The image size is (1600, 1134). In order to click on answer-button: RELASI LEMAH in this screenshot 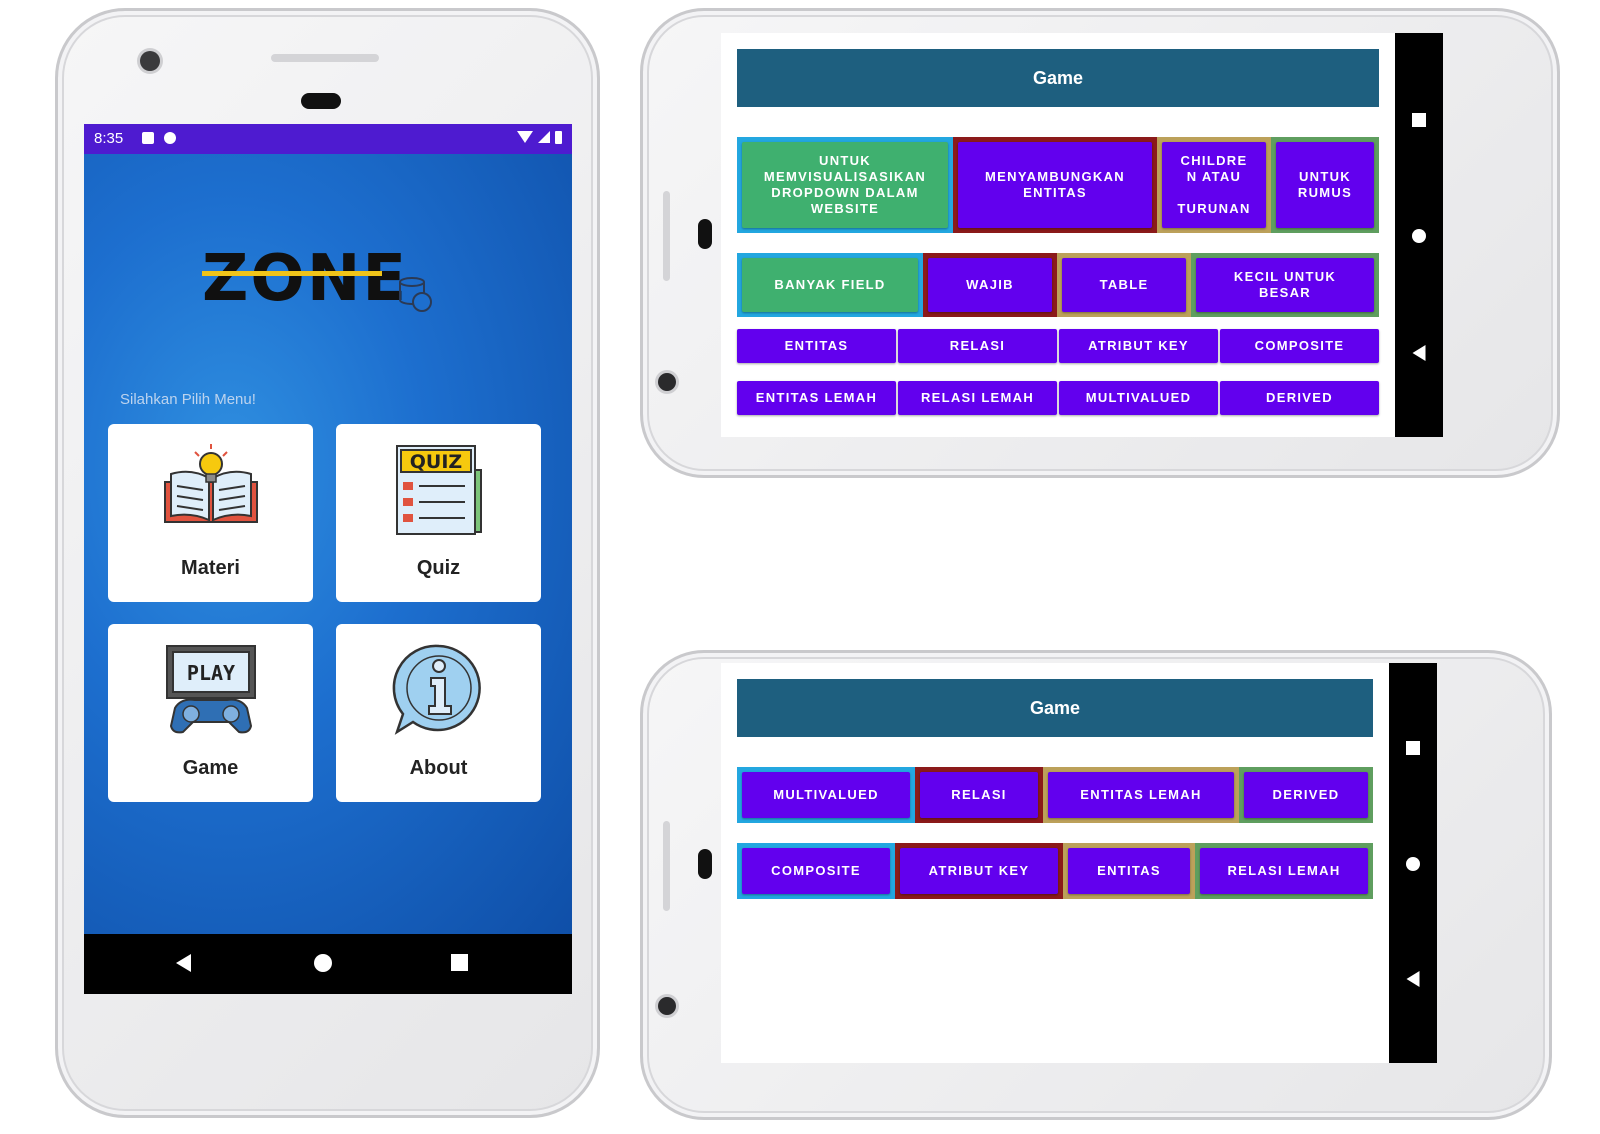, I will do `click(1284, 871)`.